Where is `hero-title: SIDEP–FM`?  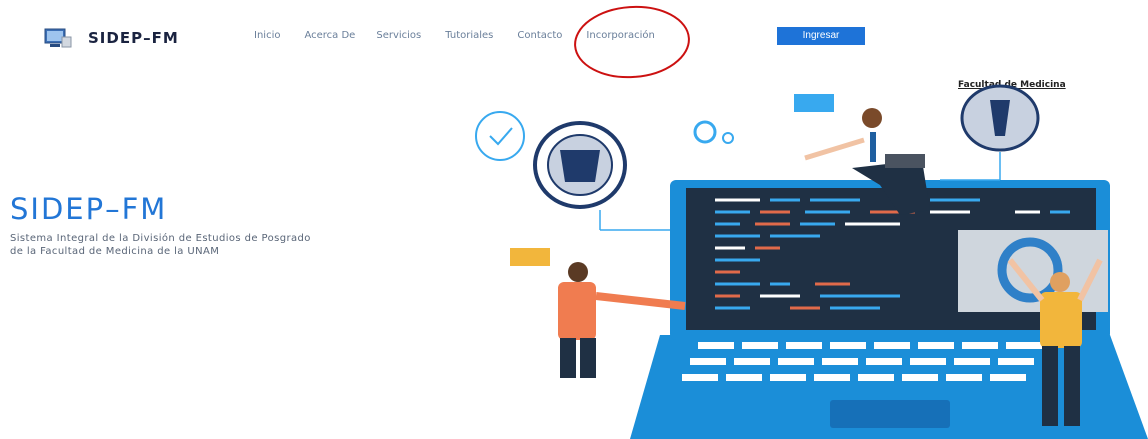
hero-title: SIDEP–FM is located at coordinates (89, 209).